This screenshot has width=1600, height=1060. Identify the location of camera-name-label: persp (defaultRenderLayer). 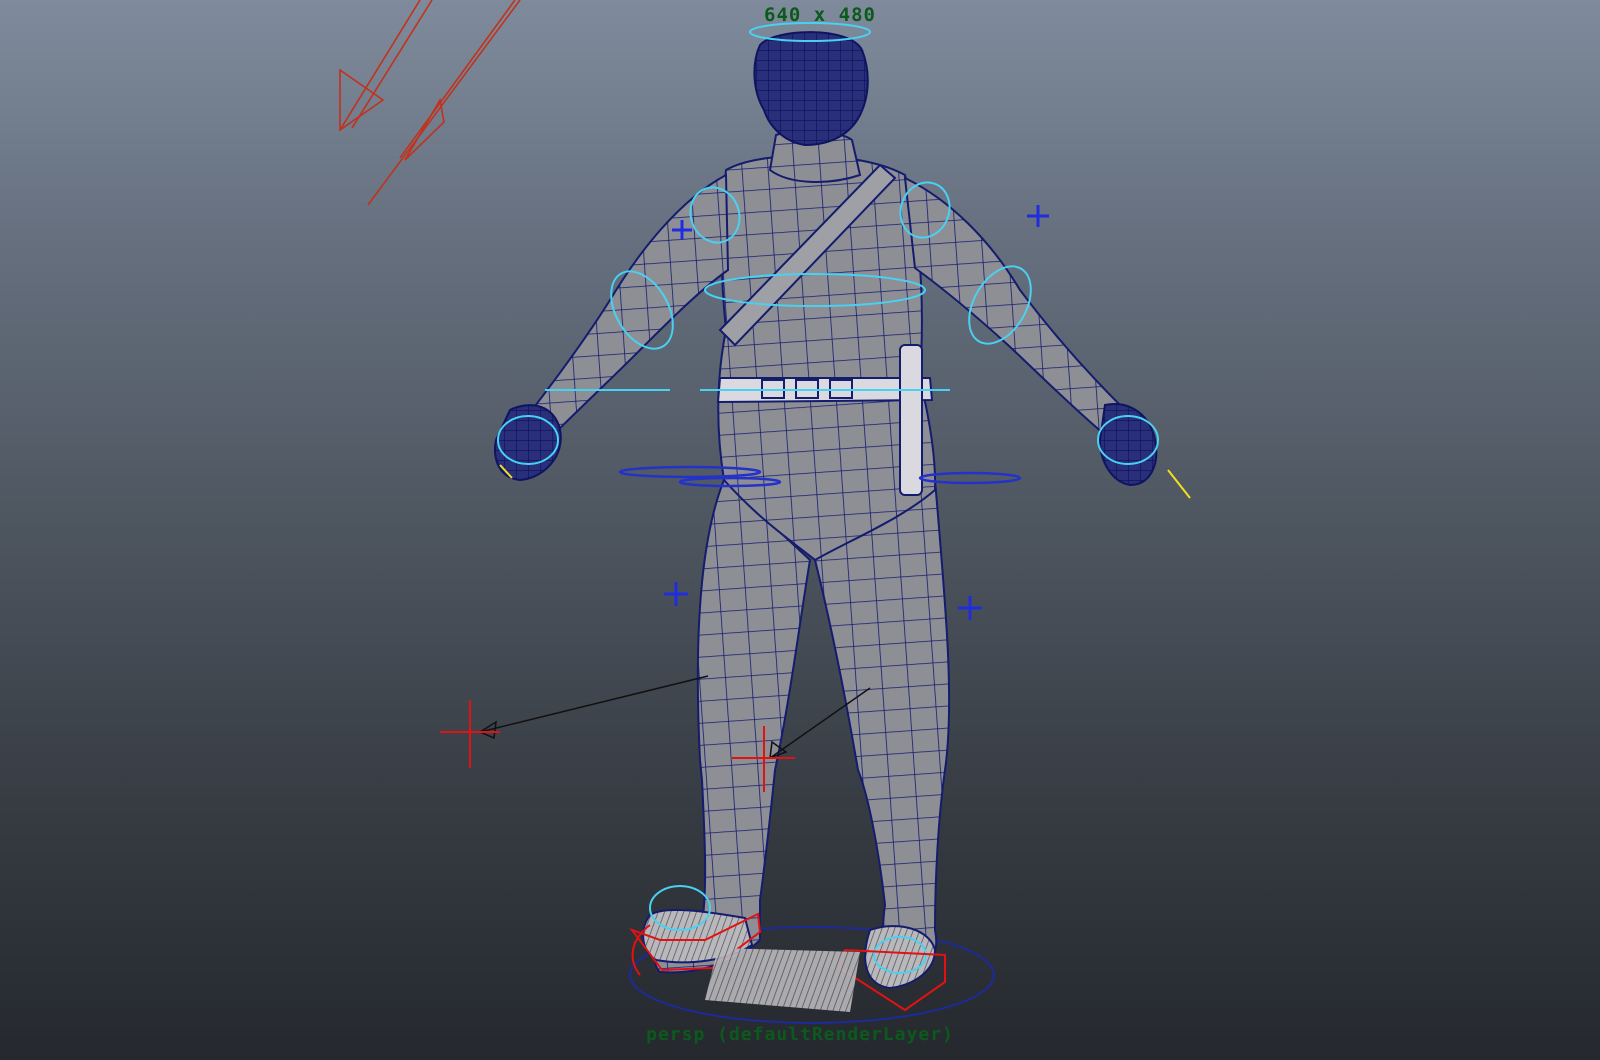
(800, 1034).